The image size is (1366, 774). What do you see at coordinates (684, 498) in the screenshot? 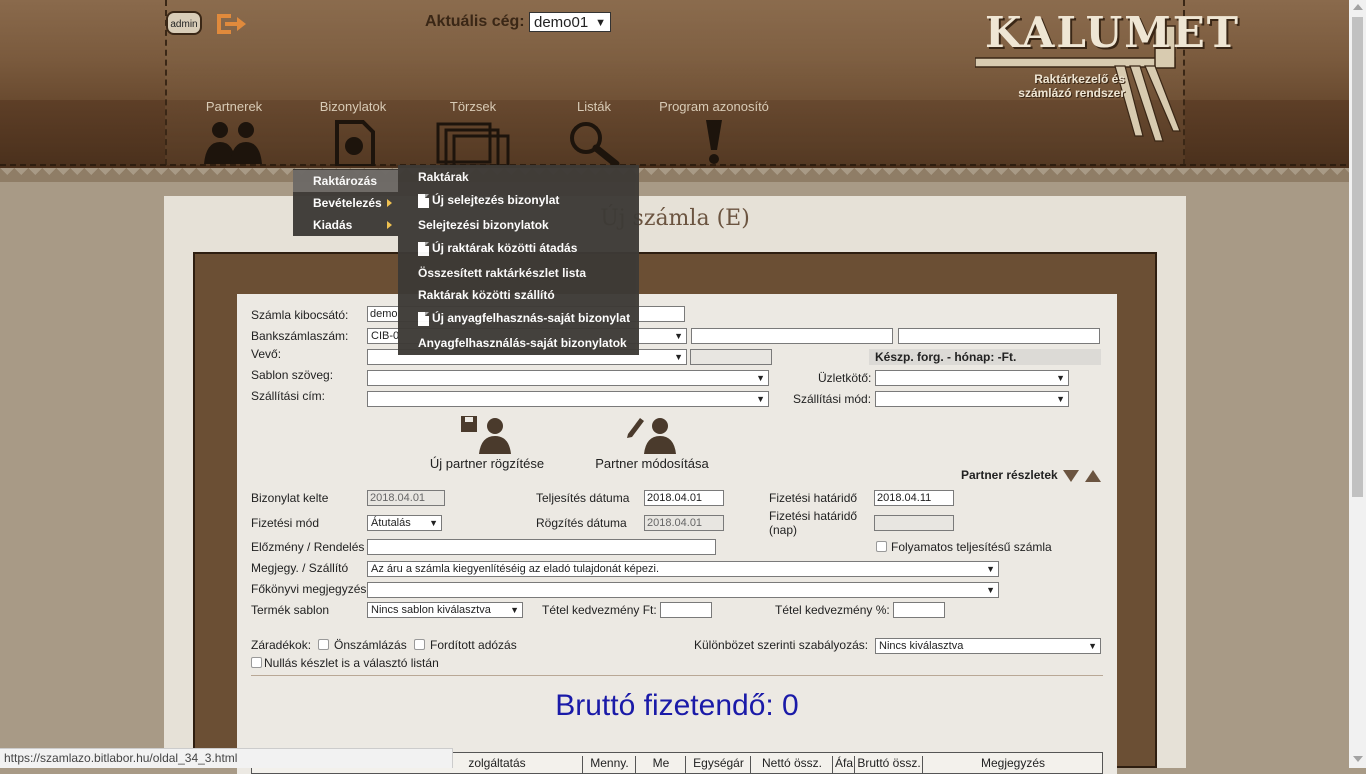
I see `fulfil-date-input: 2018.04.01` at bounding box center [684, 498].